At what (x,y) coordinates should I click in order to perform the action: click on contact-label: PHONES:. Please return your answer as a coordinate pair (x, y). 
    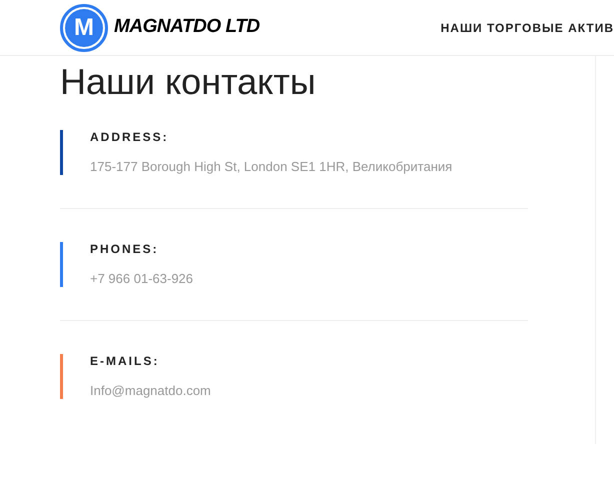
    Looking at the image, I should click on (125, 249).